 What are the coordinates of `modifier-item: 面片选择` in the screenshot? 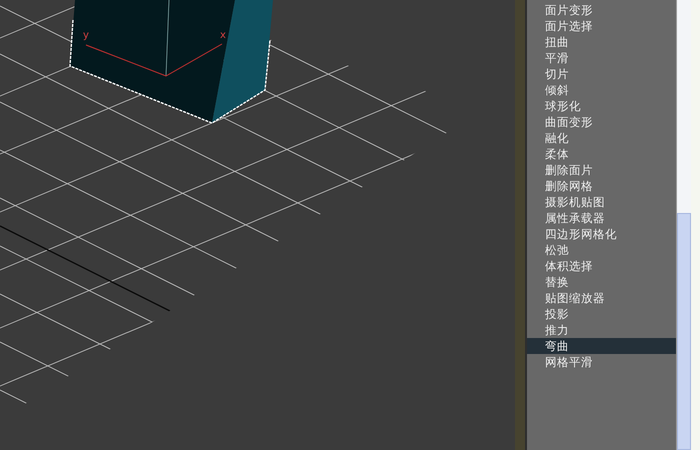 It's located at (601, 26).